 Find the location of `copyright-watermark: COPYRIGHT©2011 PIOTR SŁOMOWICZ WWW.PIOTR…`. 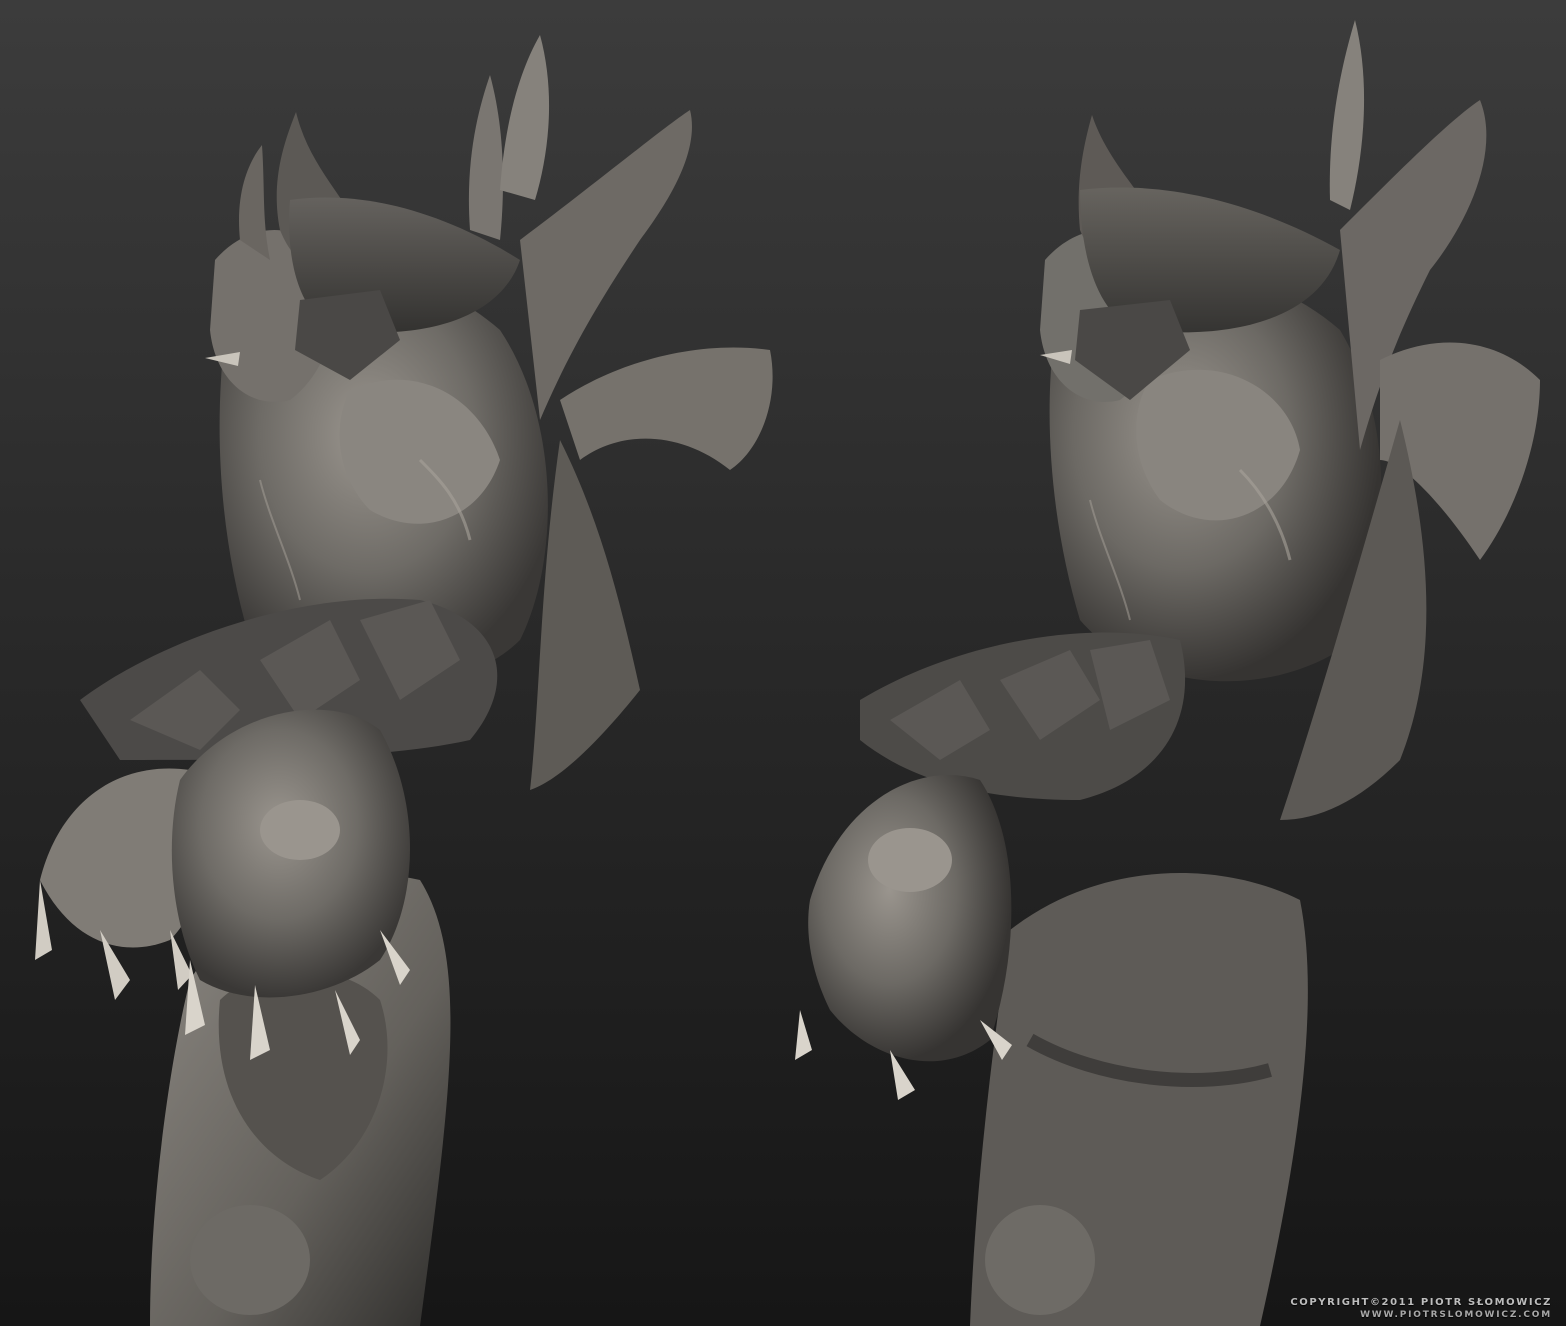

copyright-watermark: COPYRIGHT©2011 PIOTR SŁOMOWICZ WWW.PIOTR… is located at coordinates (1421, 1309).